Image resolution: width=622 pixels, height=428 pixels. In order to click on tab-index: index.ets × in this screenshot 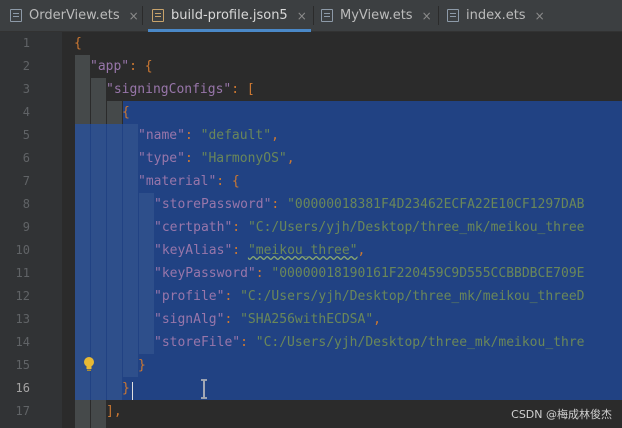, I will do `click(496, 15)`.